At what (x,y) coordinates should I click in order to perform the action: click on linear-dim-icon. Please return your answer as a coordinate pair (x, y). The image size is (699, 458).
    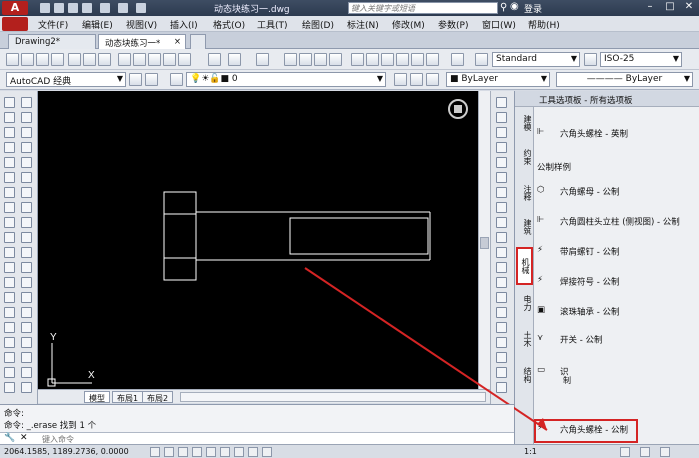
    Looking at the image, I should click on (501, 252).